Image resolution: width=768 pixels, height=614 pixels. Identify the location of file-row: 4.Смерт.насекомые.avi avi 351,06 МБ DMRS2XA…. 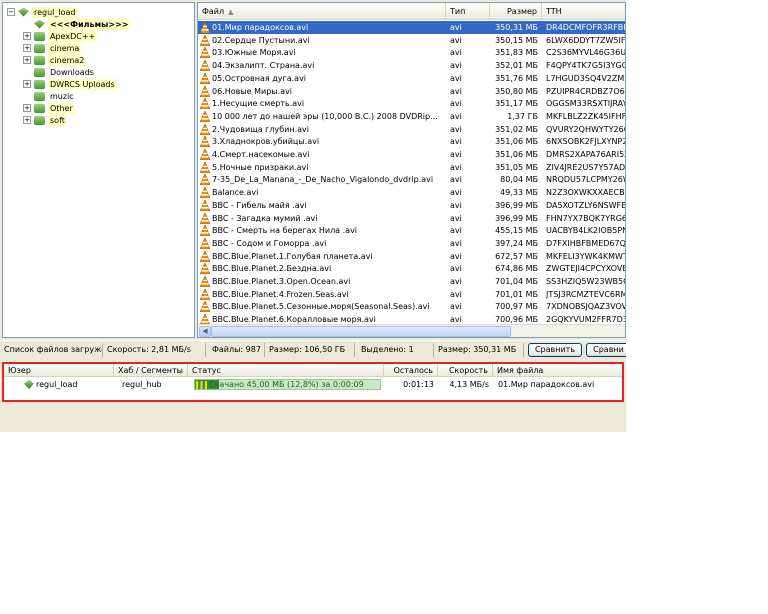
(411, 154).